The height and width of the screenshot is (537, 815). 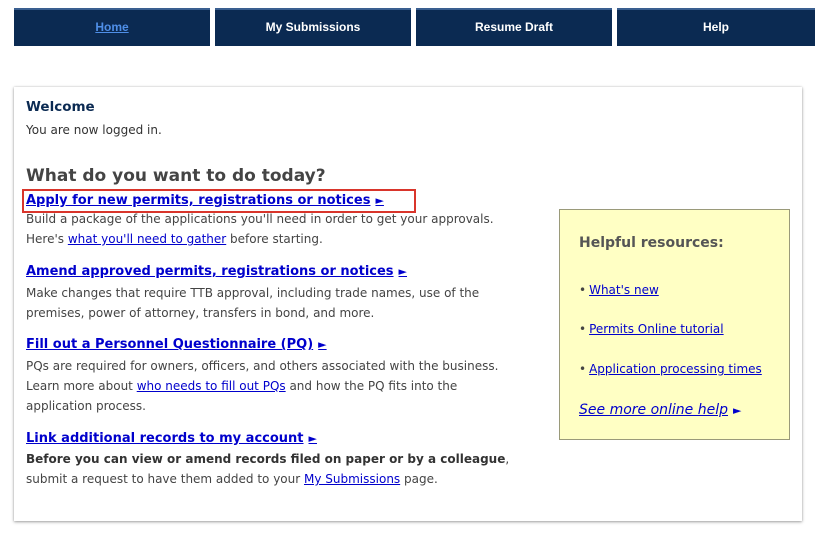 I want to click on resource-item-processing-times: • Application processing times, so click(x=670, y=369).